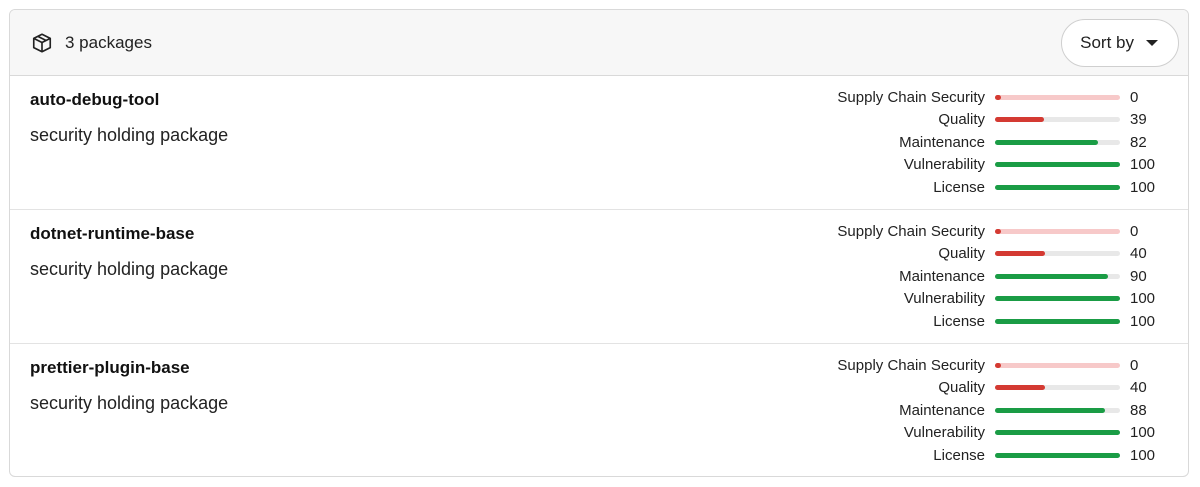  Describe the element at coordinates (1152, 42) in the screenshot. I see `caret-down-icon` at that location.